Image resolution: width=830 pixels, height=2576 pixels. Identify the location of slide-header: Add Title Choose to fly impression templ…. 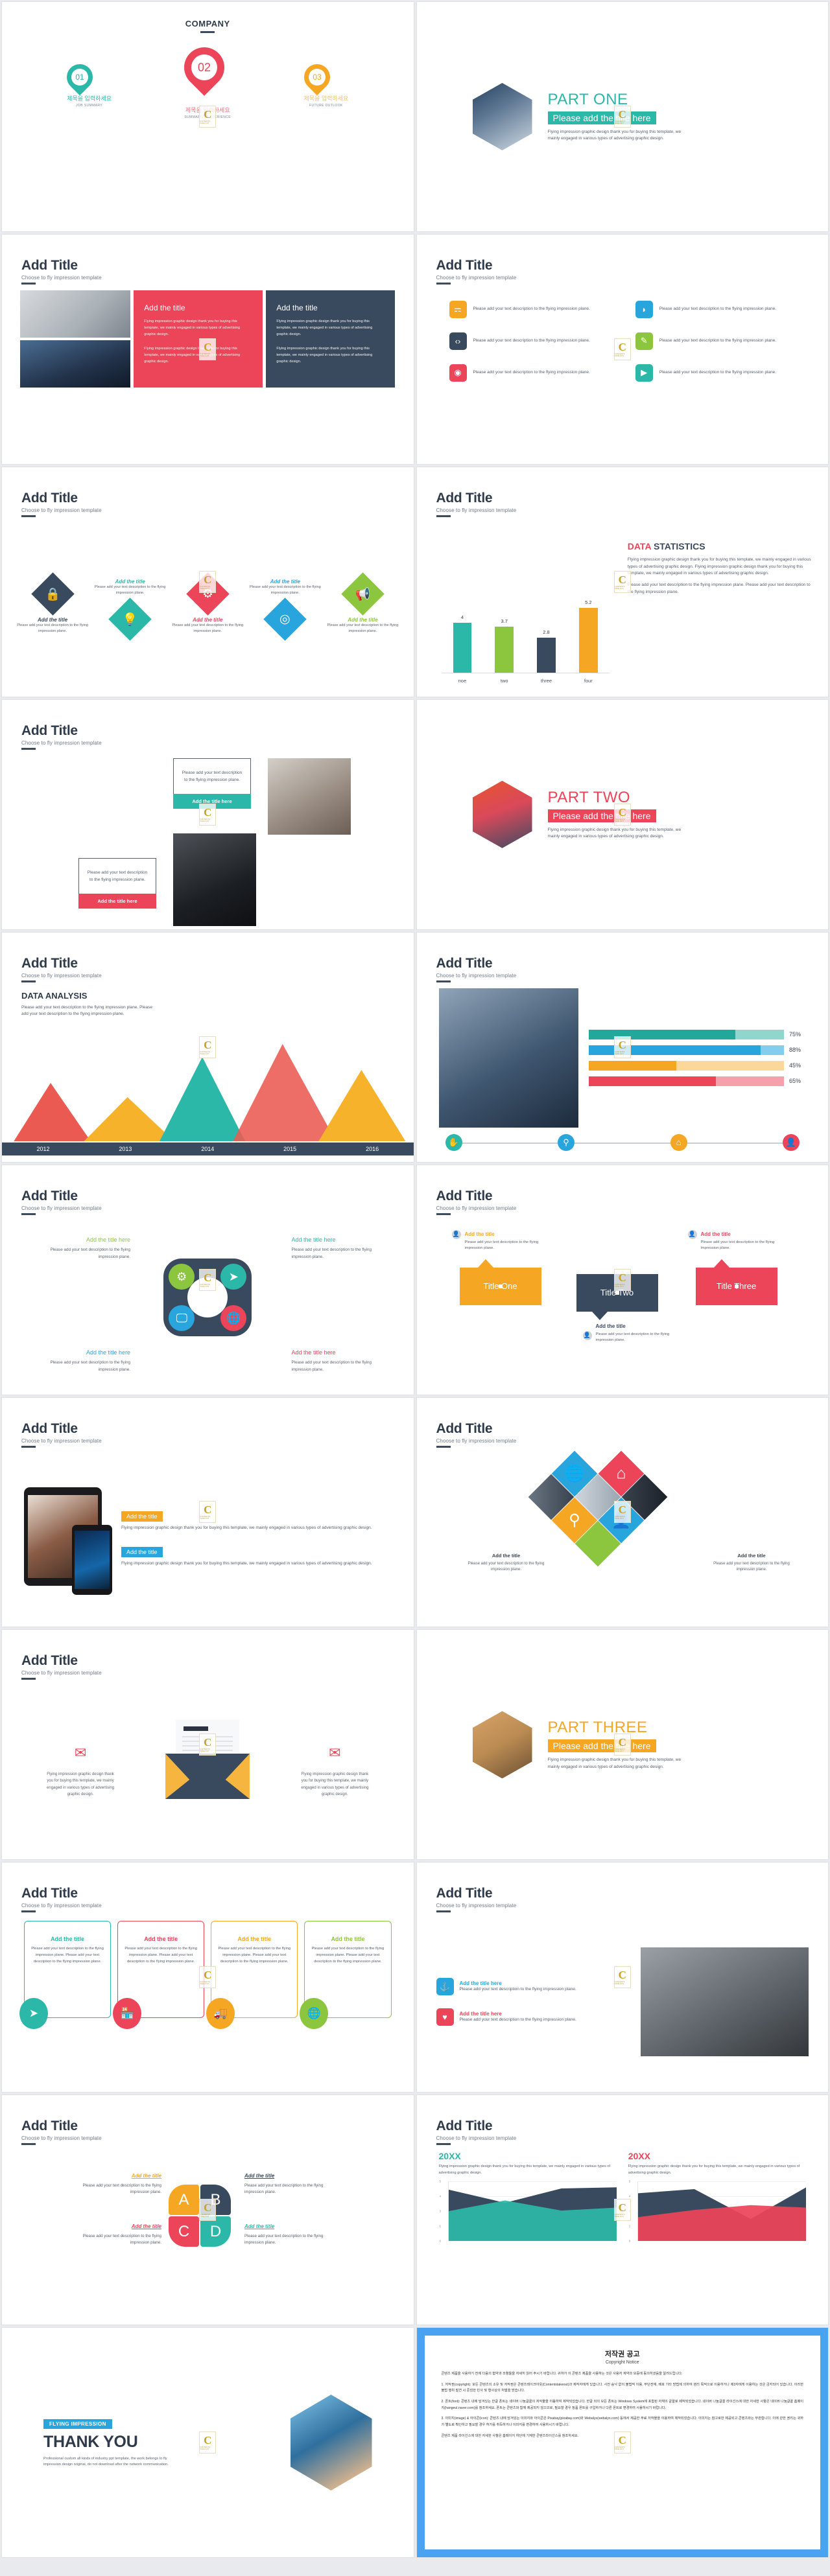
(61, 1667).